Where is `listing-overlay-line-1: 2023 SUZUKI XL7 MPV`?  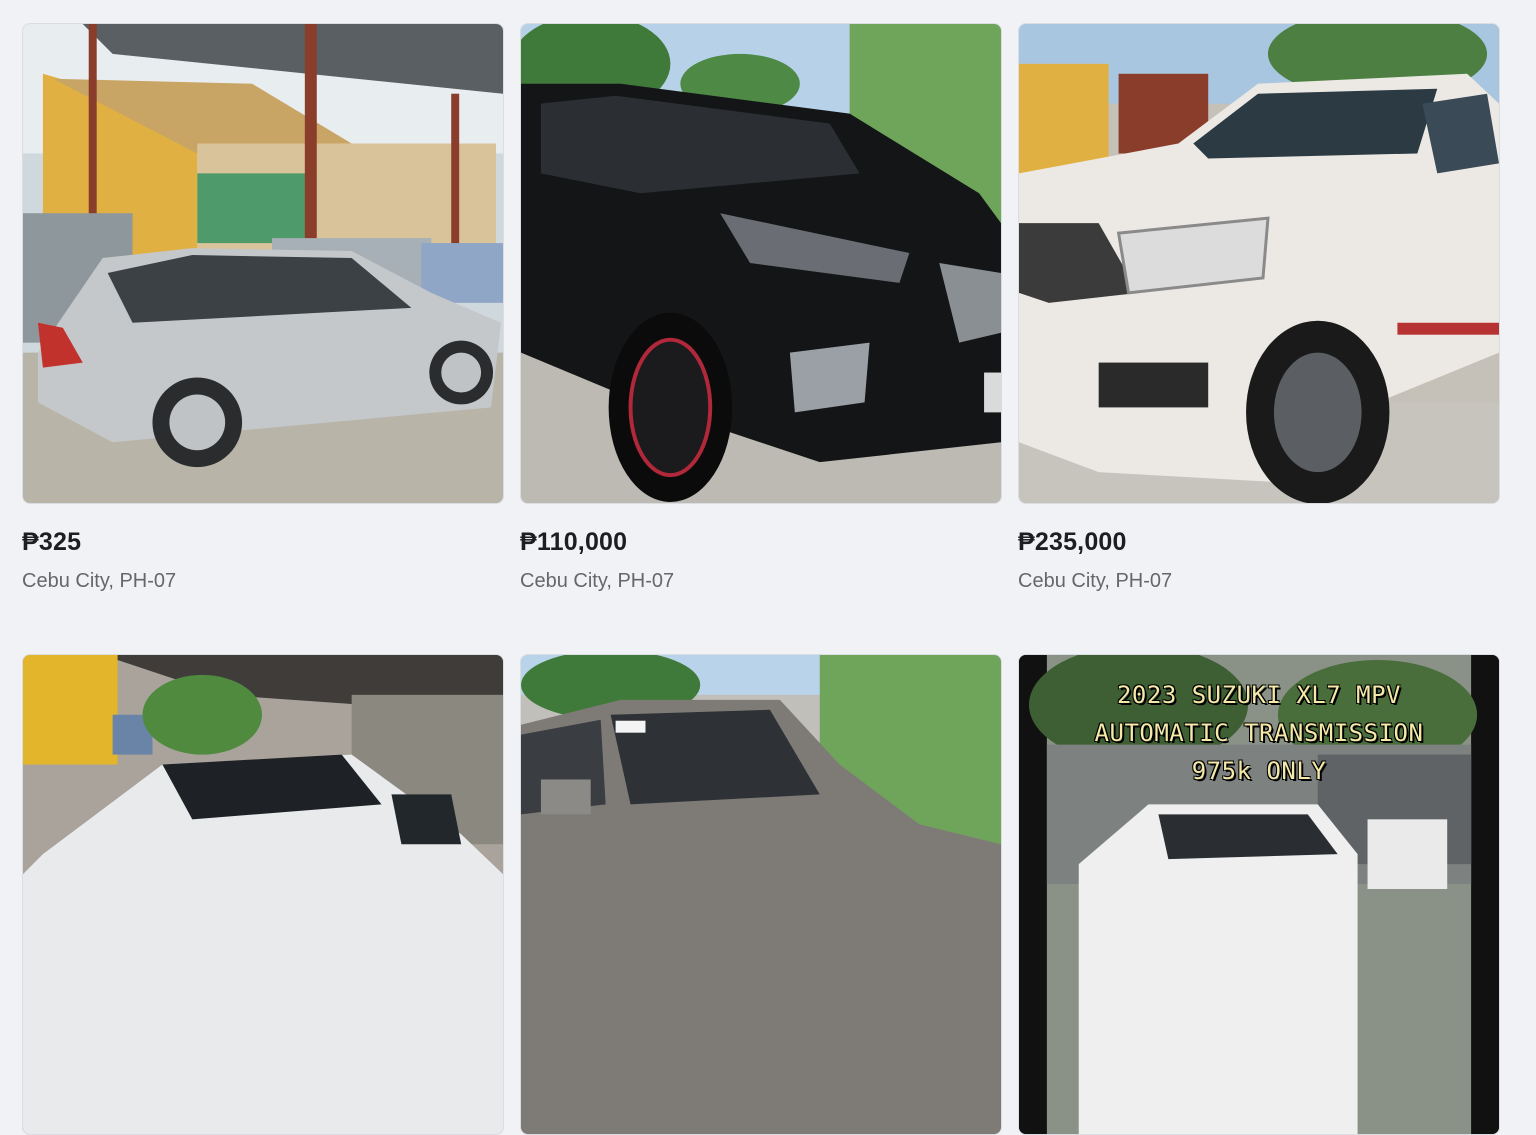 listing-overlay-line-1: 2023 SUZUKI XL7 MPV is located at coordinates (1259, 695).